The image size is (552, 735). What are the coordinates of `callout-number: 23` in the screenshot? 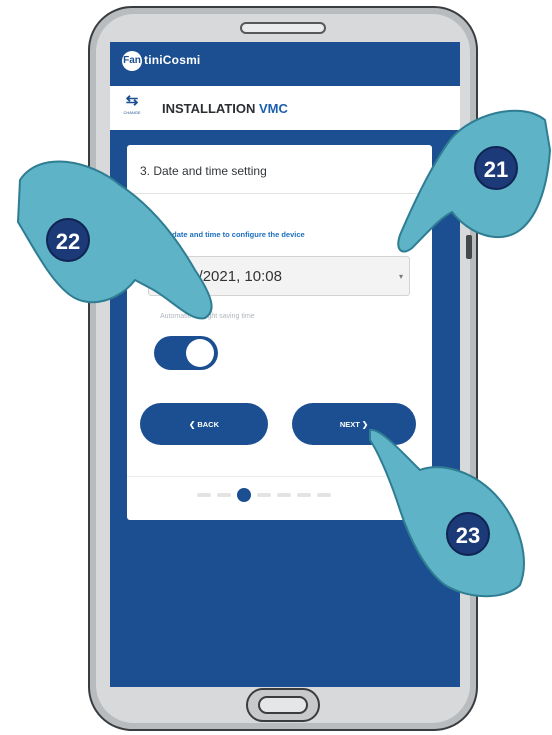 It's located at (468, 535).